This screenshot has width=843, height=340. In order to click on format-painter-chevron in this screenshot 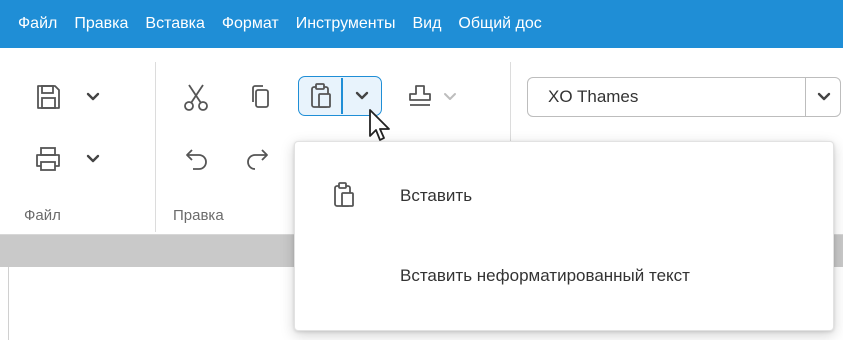, I will do `click(450, 97)`.